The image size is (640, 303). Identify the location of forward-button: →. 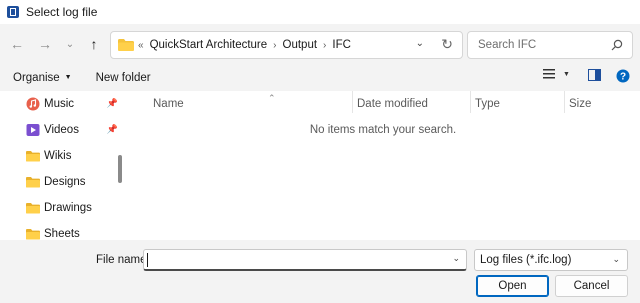
(45, 44).